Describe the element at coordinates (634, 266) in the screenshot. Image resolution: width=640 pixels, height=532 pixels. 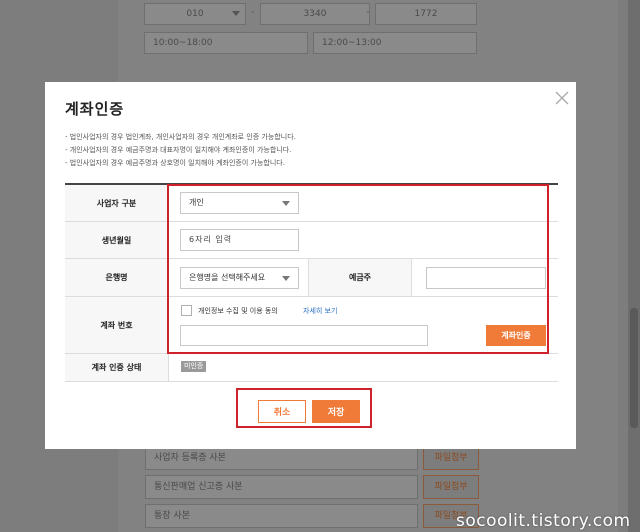
I see `page-scrollbar` at that location.